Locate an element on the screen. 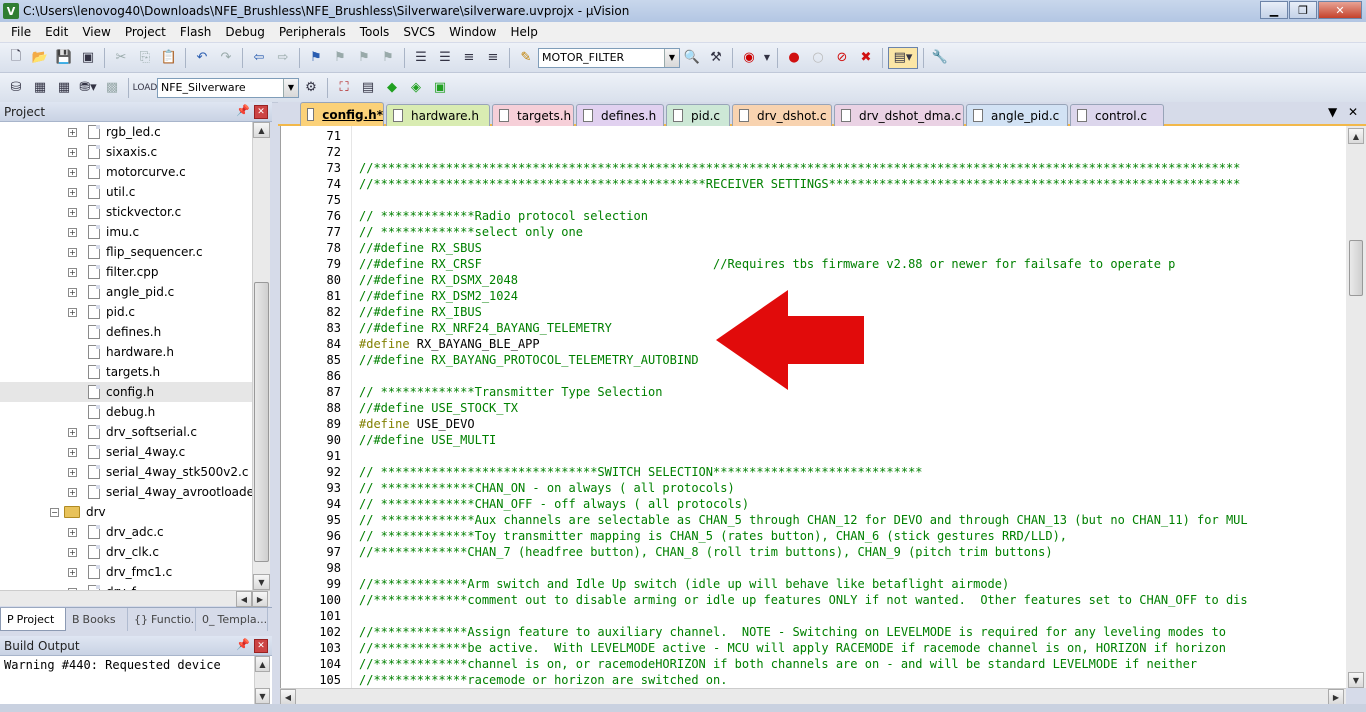 Image resolution: width=1366 pixels, height=712 pixels. tree-item: + serial_4way_stk500v2.c is located at coordinates (126, 472).